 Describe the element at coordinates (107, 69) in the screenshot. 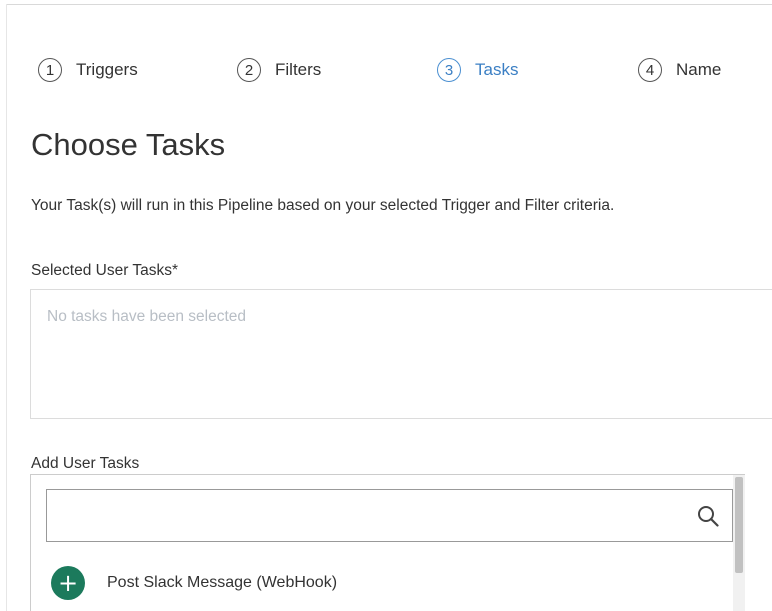

I see `step-label-triggers: Triggers` at that location.